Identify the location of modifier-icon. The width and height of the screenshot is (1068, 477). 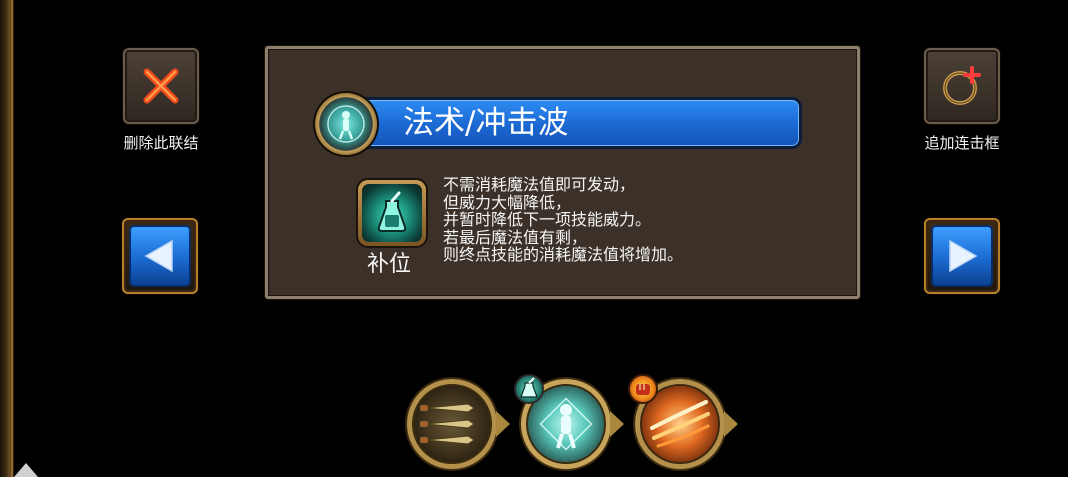
(392, 213).